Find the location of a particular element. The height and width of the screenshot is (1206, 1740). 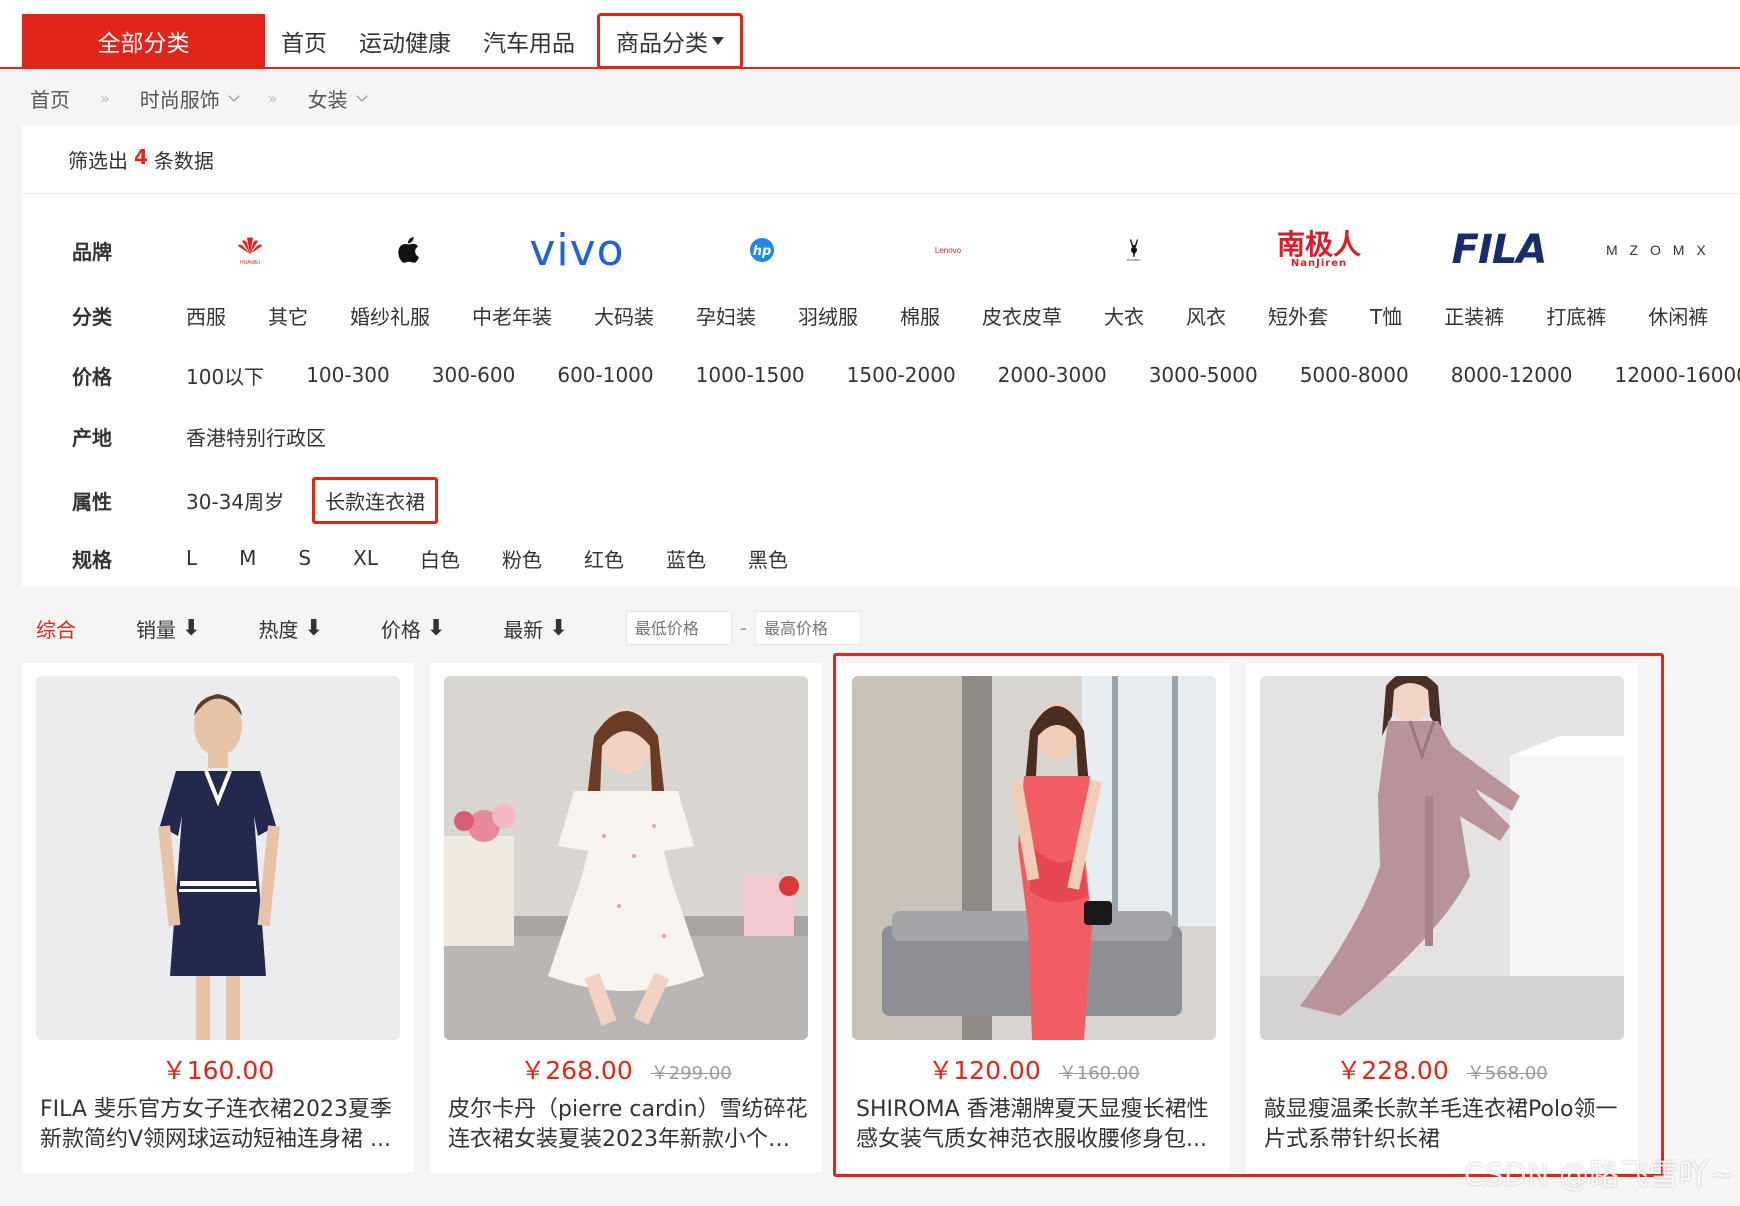

sort-default: 综合 is located at coordinates (56, 628).